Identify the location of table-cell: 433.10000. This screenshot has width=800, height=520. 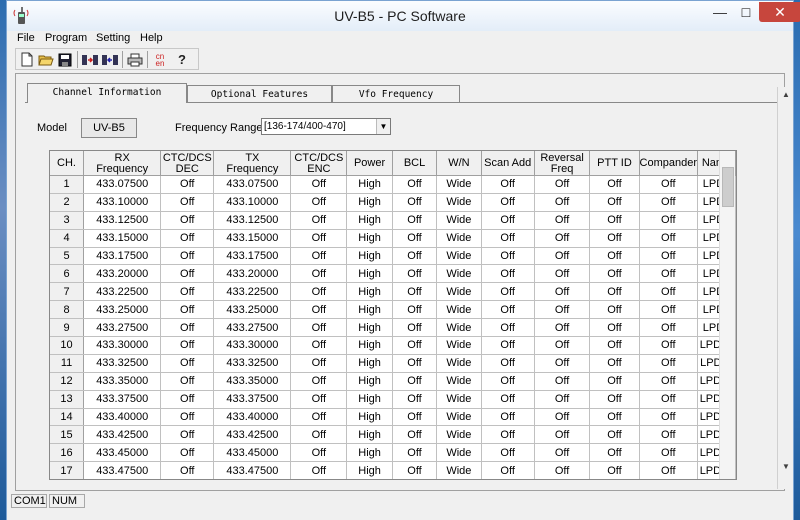
(122, 202).